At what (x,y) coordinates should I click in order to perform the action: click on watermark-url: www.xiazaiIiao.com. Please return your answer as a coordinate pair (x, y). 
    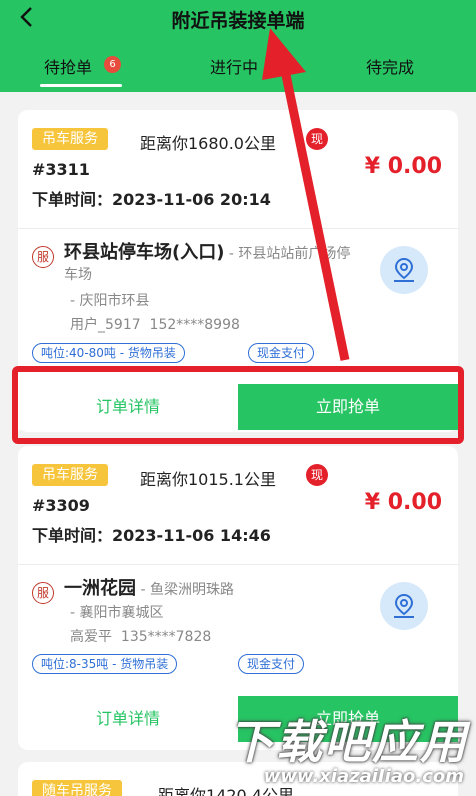
    Looking at the image, I should click on (363, 776).